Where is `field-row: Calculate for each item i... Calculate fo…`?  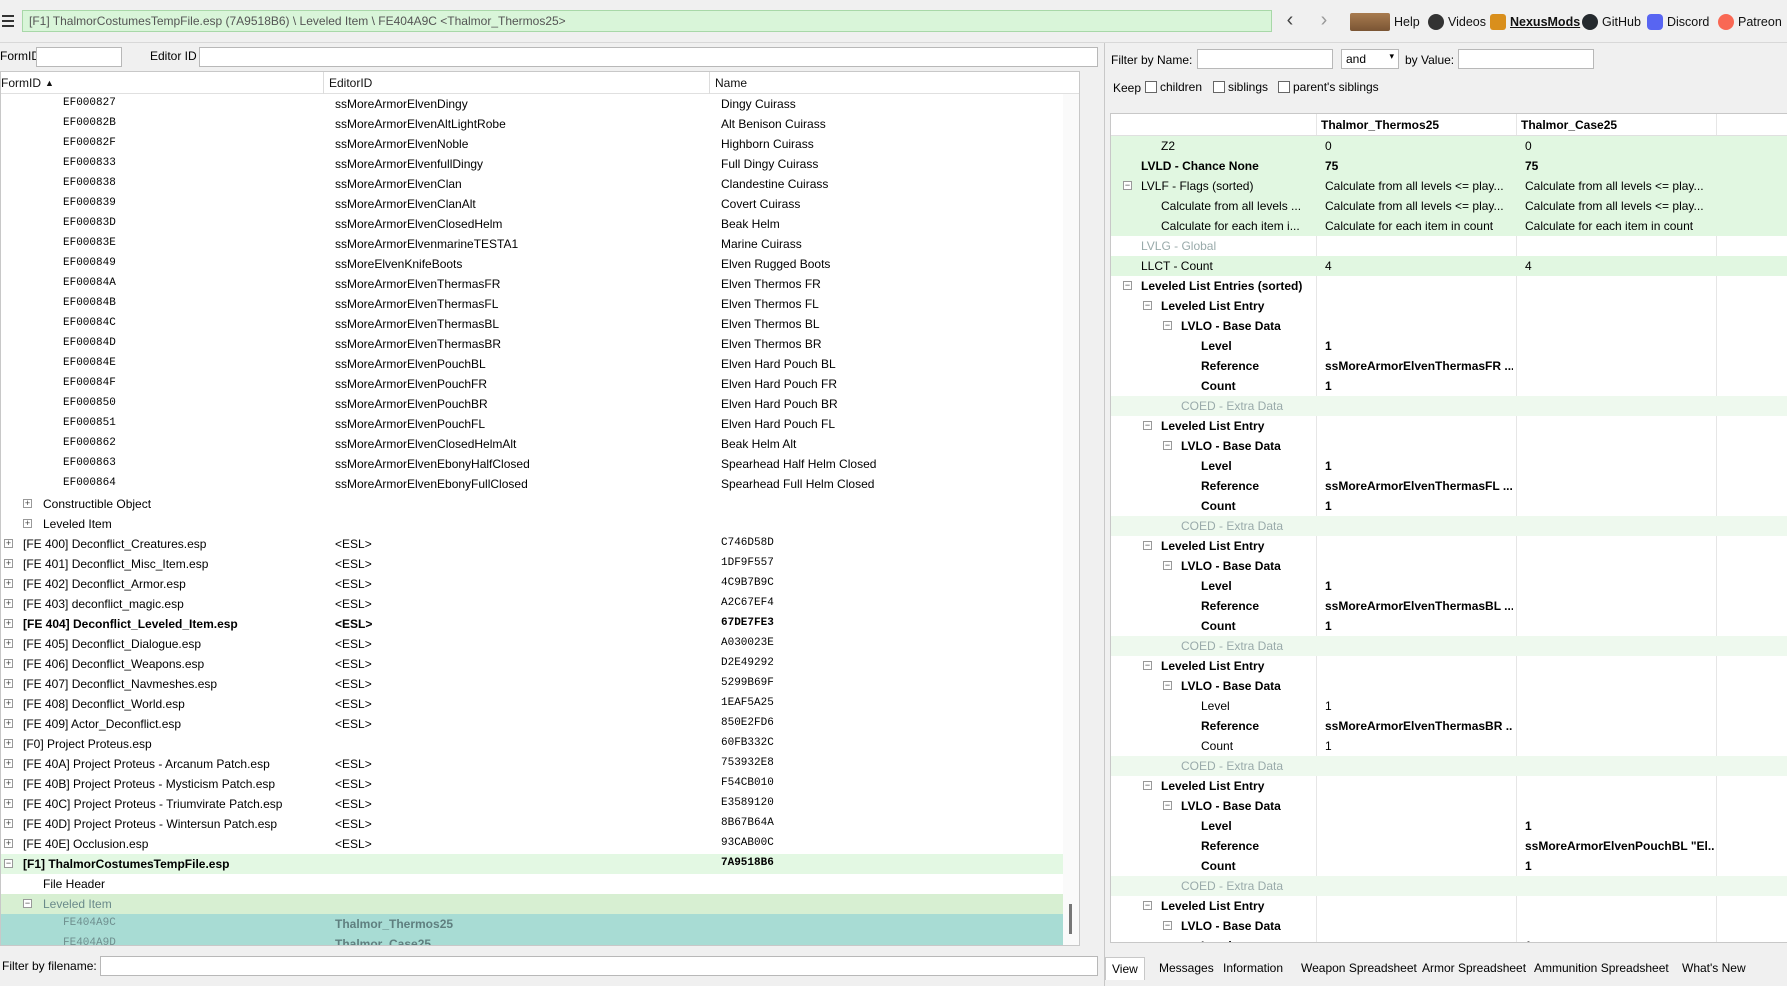
field-row: Calculate for each item i... Calculate fo… is located at coordinates (1449, 226).